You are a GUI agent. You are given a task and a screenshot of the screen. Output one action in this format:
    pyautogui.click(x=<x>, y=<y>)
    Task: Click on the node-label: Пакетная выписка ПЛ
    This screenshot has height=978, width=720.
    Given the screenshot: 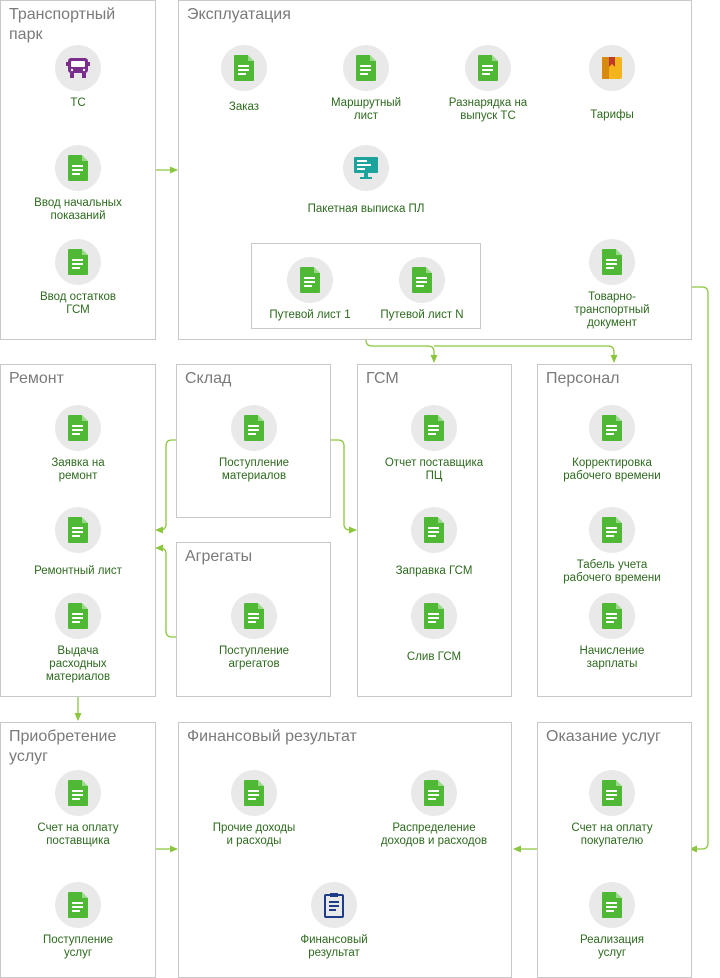 What is the action you would take?
    pyautogui.click(x=366, y=209)
    